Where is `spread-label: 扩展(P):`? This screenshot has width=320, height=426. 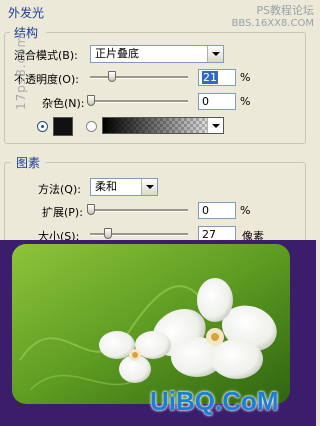
spread-label: 扩展(P): is located at coordinates (62, 212).